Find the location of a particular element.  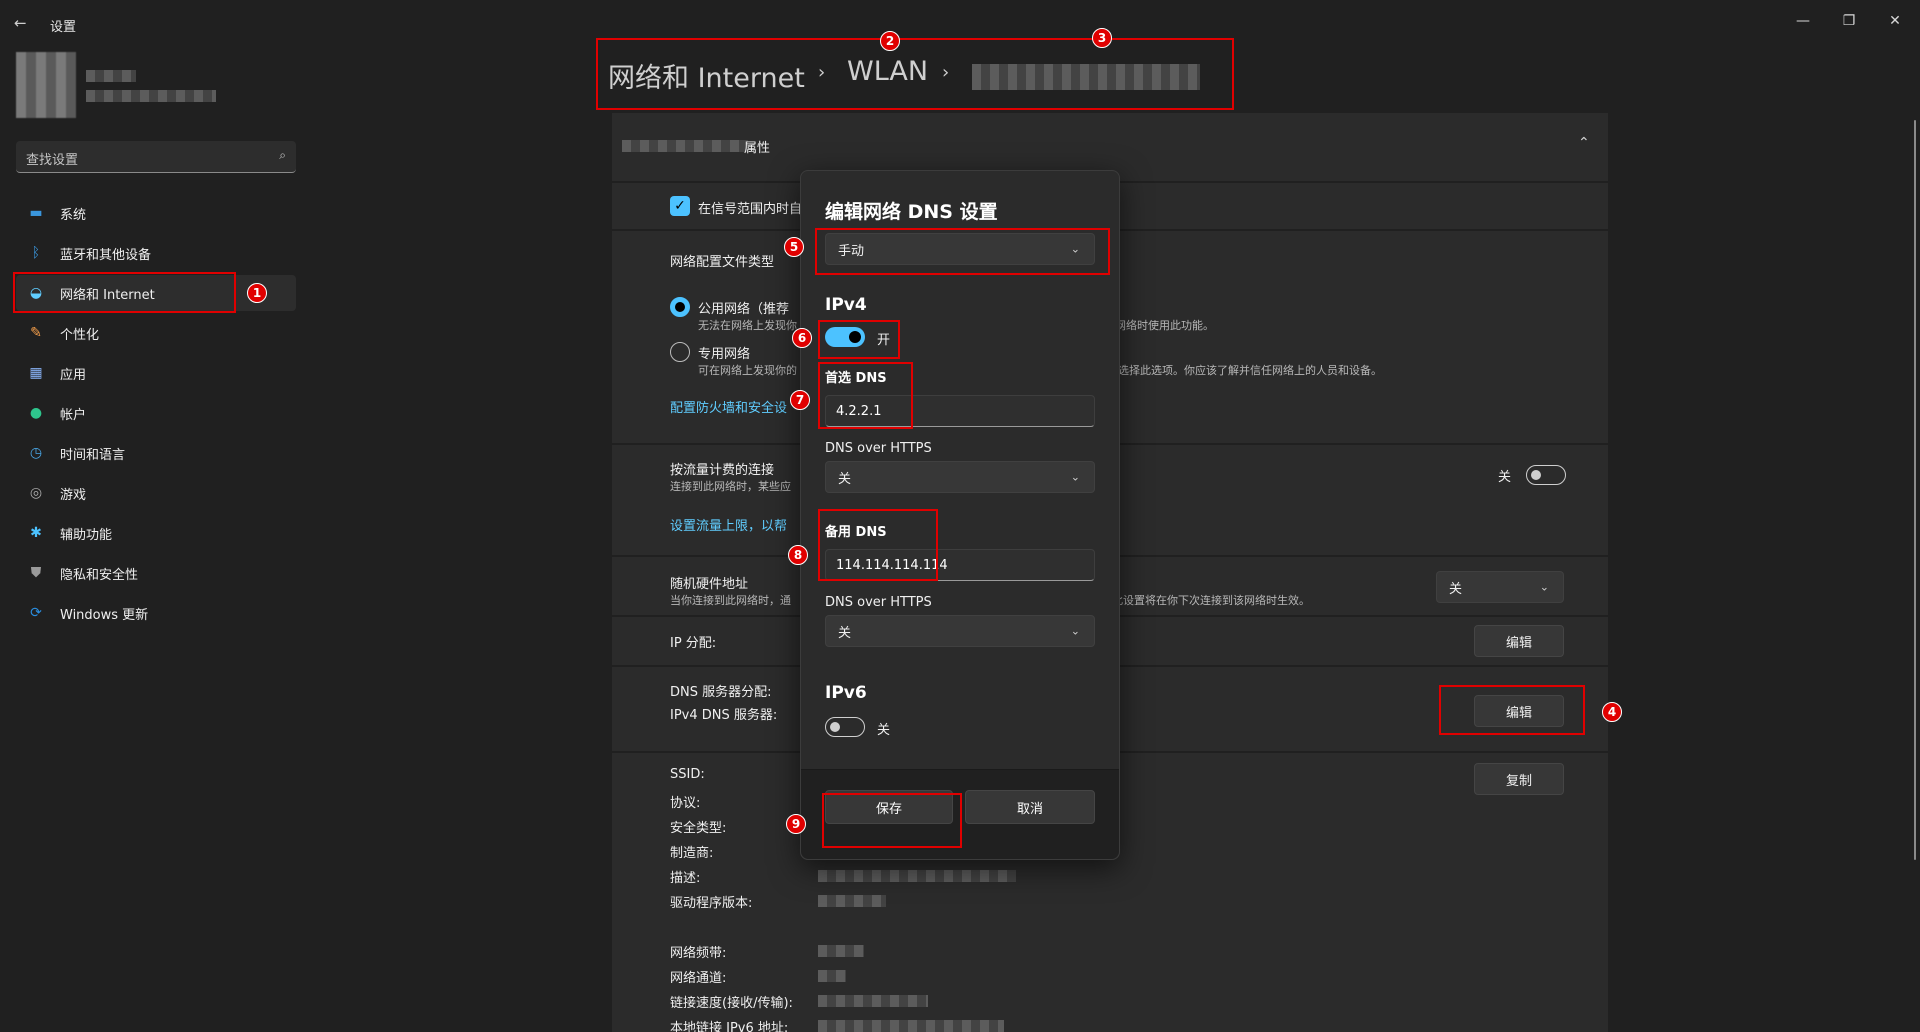

profile-type-label: 网络配置文件类型 is located at coordinates (722, 262).